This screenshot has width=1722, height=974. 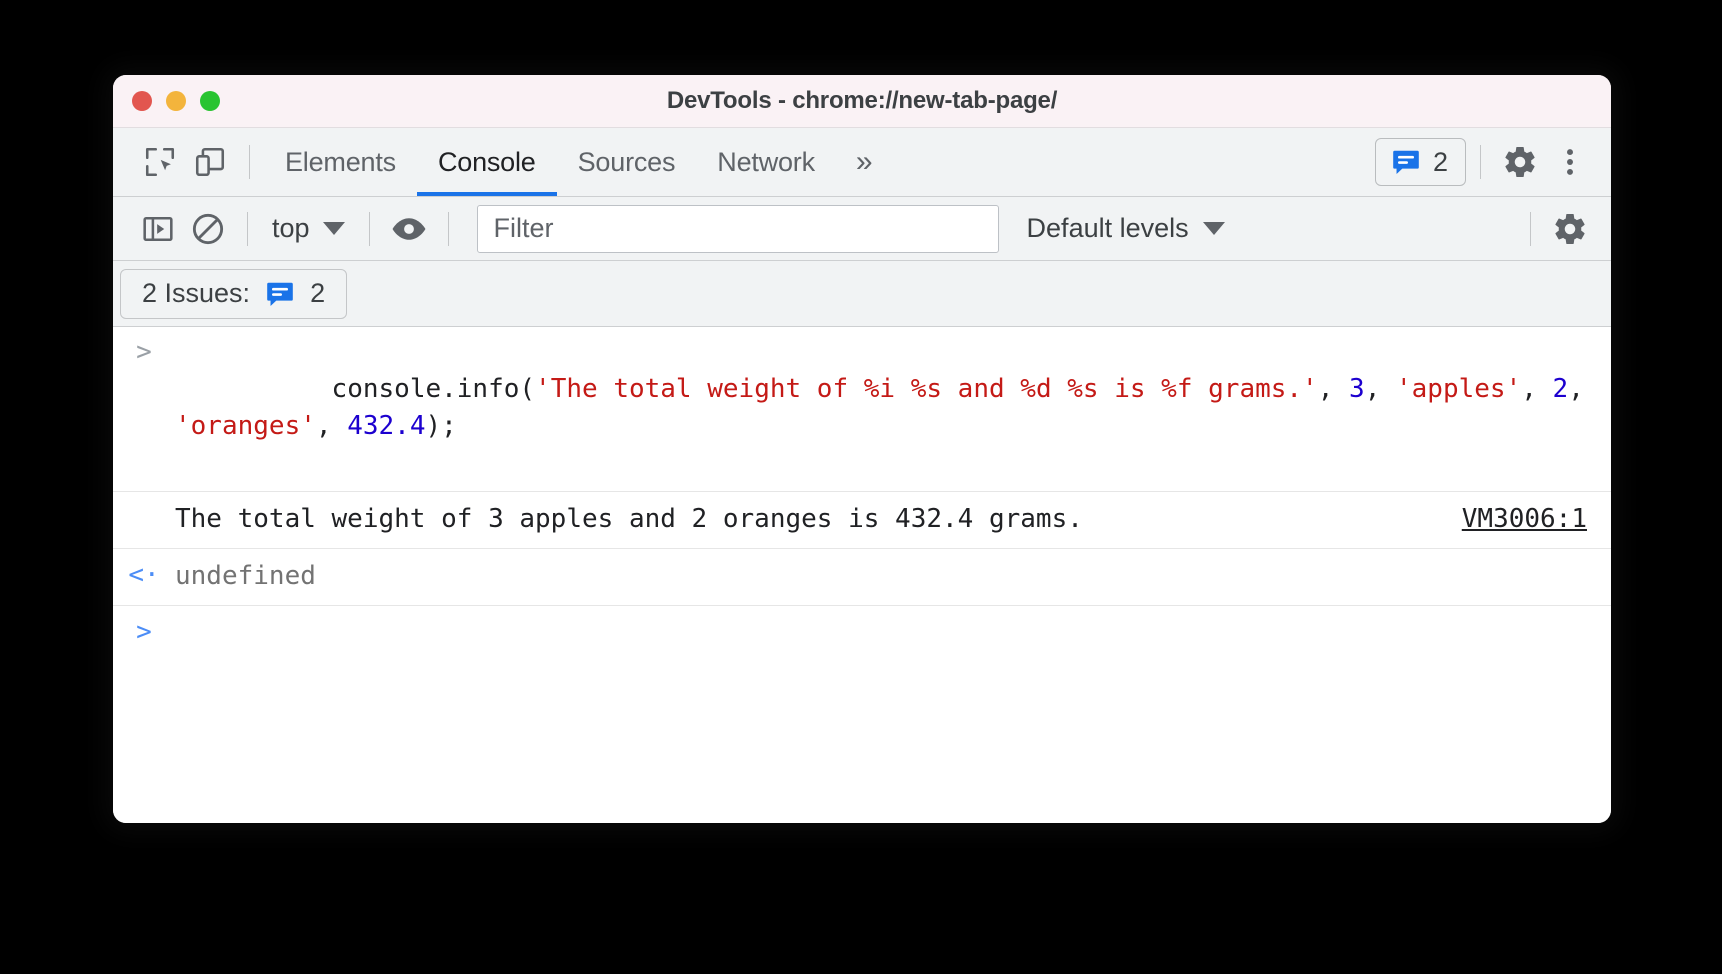 What do you see at coordinates (144, 575) in the screenshot?
I see `console-result-arrow-icon: <·` at bounding box center [144, 575].